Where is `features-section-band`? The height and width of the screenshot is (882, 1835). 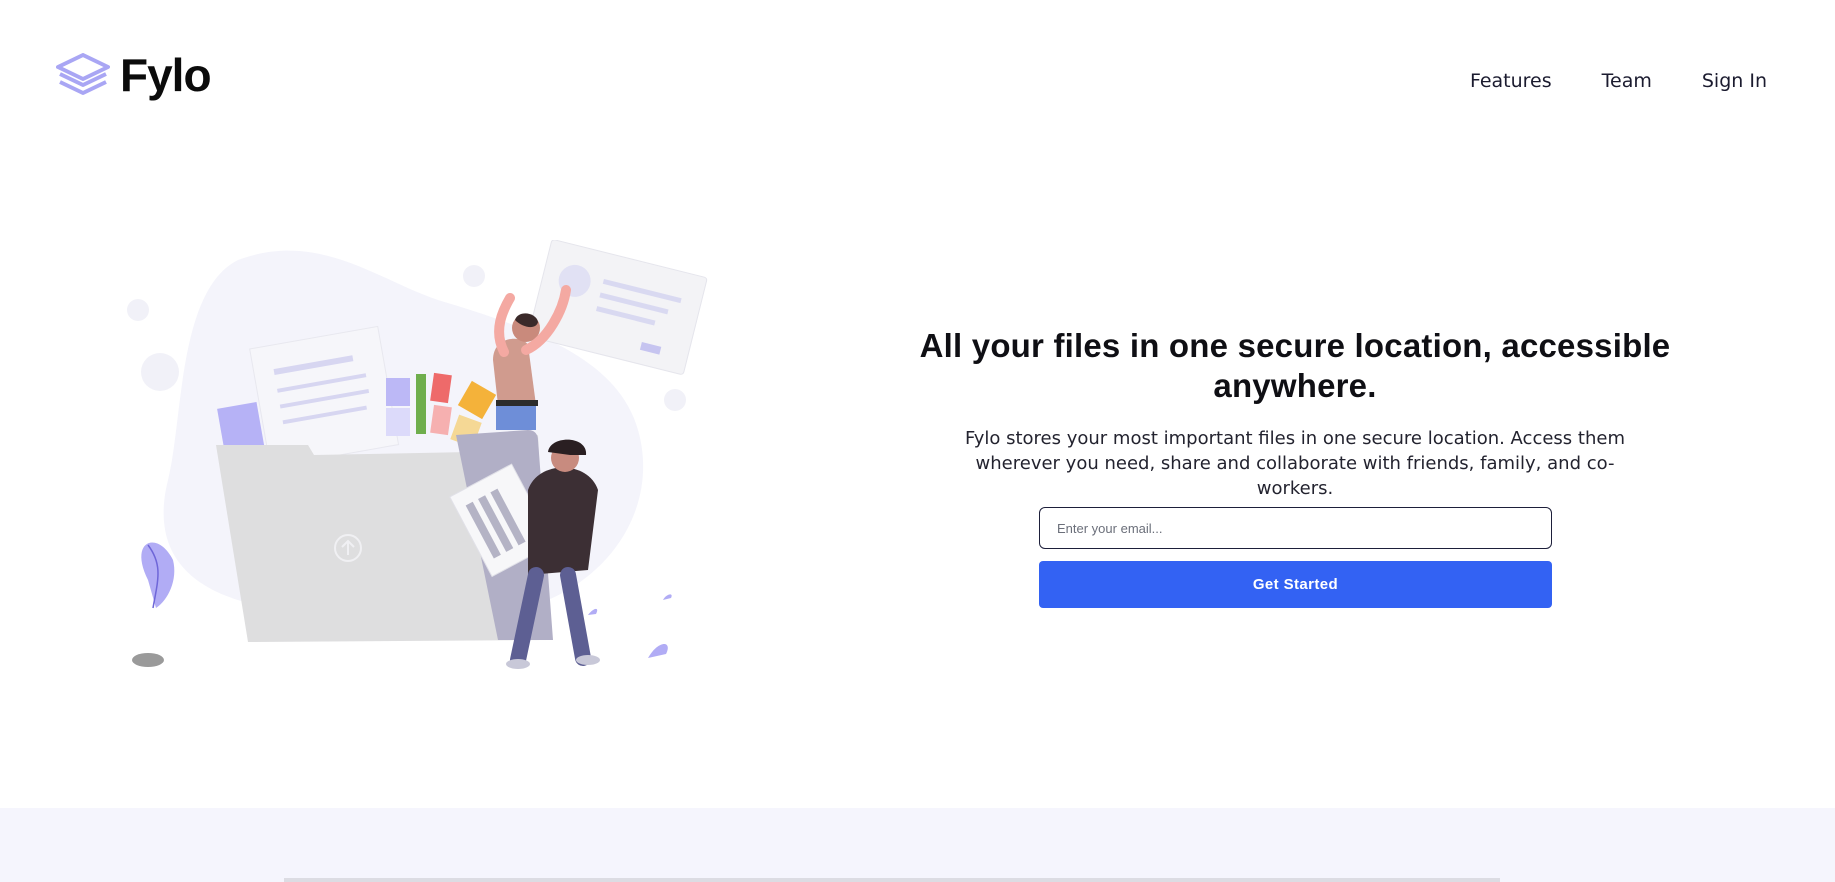
features-section-band is located at coordinates (917, 845).